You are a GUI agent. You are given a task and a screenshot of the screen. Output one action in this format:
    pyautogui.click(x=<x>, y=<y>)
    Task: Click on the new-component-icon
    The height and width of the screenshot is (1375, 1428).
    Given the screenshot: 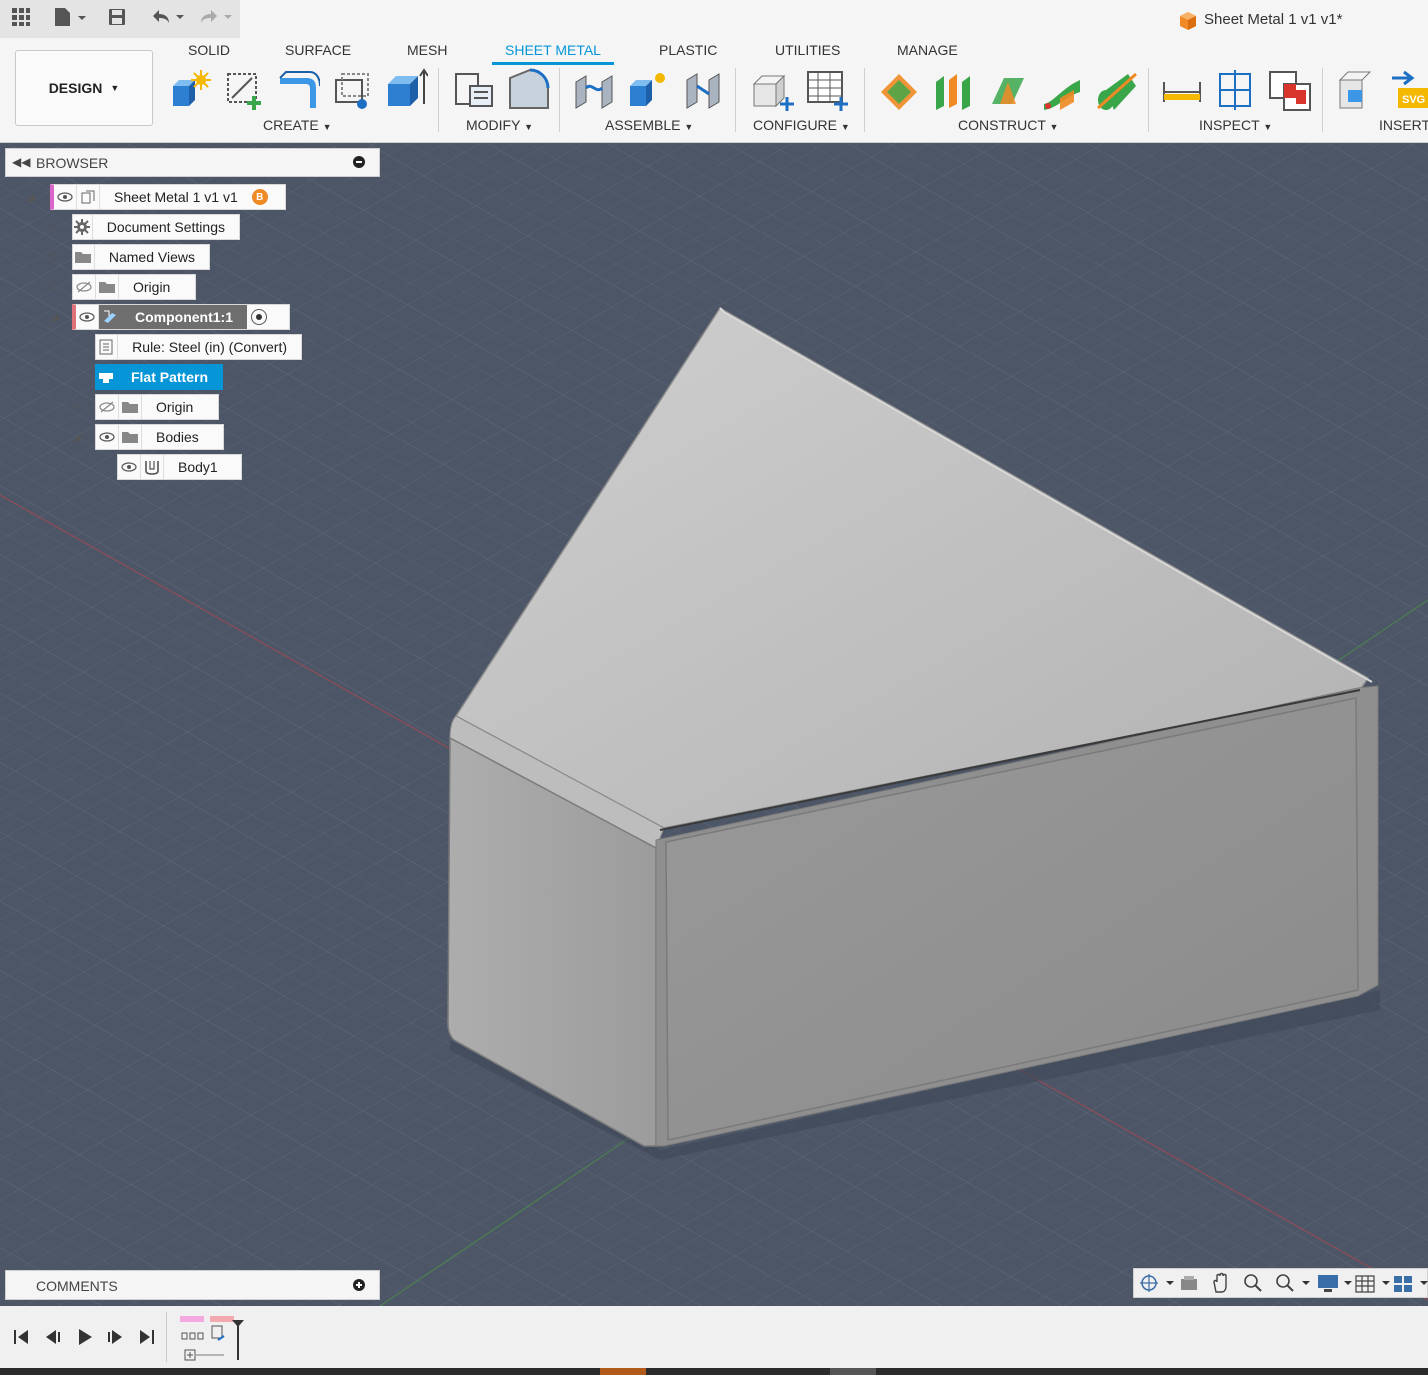 What is the action you would take?
    pyautogui.click(x=189, y=90)
    